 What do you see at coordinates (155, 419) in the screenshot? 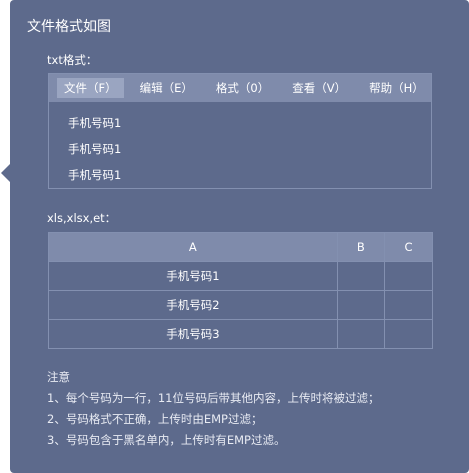
I see `note-item: 2、号码格式不正确，上传时由EMP过滤；` at bounding box center [155, 419].